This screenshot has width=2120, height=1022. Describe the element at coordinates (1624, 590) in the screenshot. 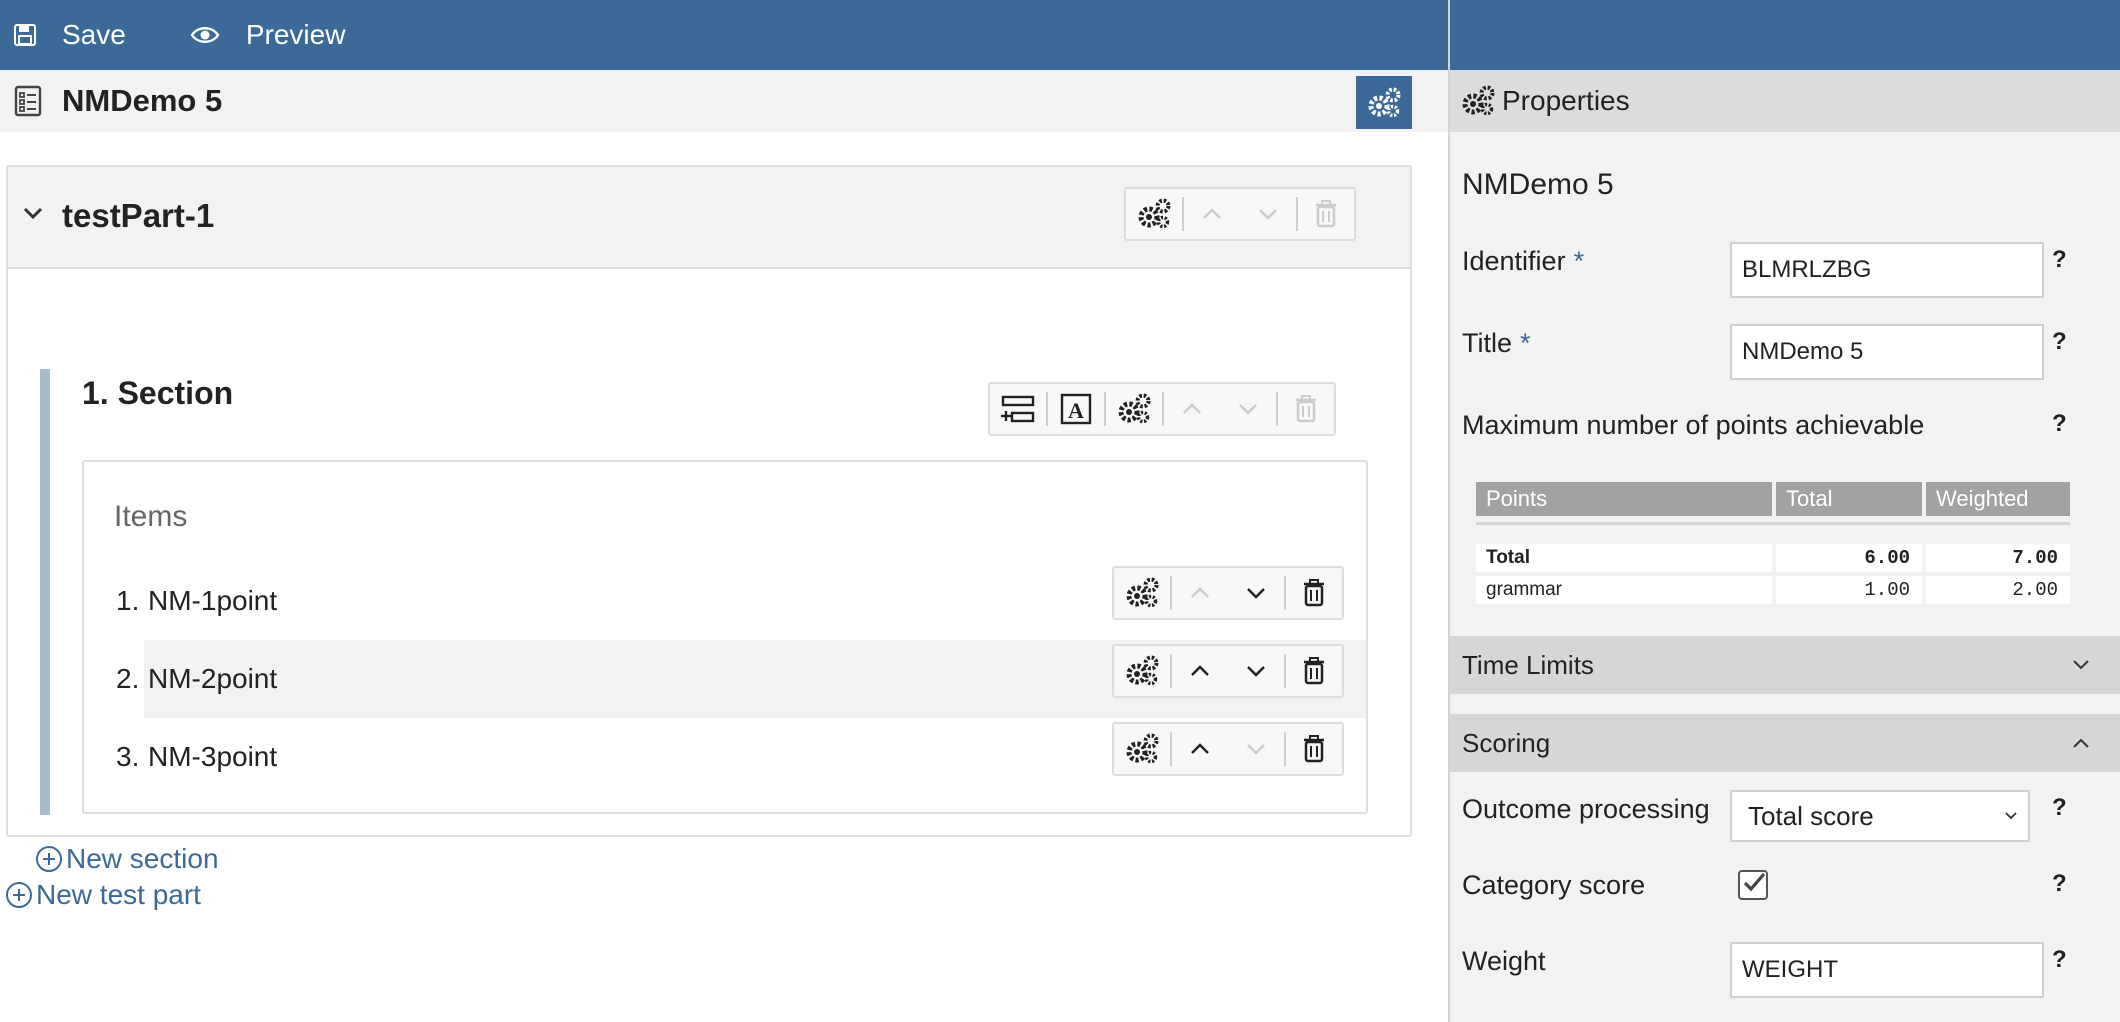

I see `points-row-label: grammar` at that location.